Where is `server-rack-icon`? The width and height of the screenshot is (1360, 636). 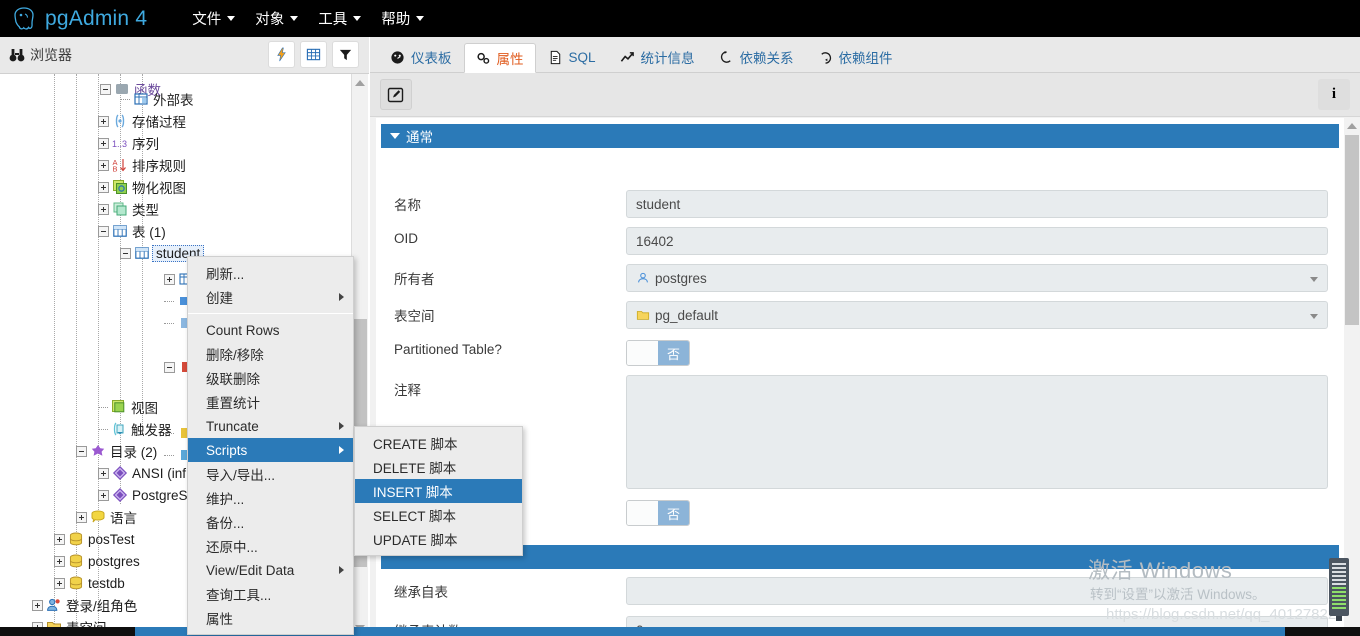 server-rack-icon is located at coordinates (1339, 589).